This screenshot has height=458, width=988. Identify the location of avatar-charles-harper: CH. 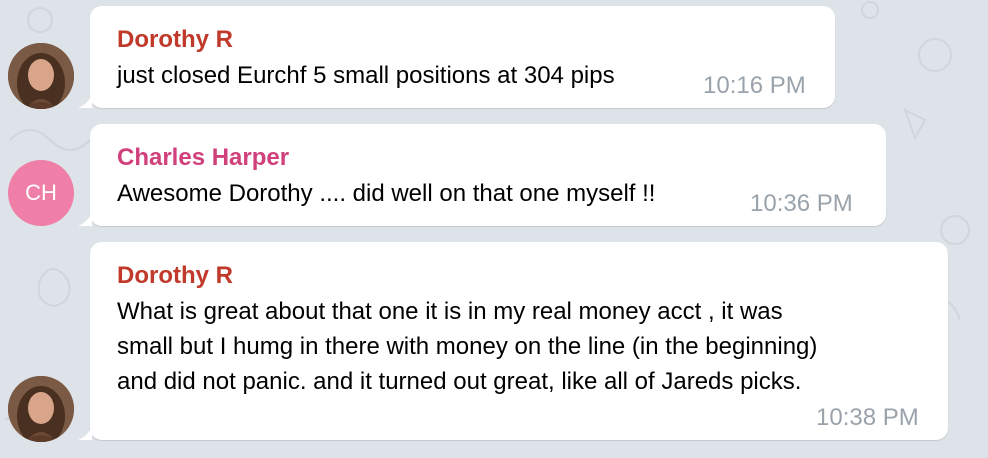
(41, 193).